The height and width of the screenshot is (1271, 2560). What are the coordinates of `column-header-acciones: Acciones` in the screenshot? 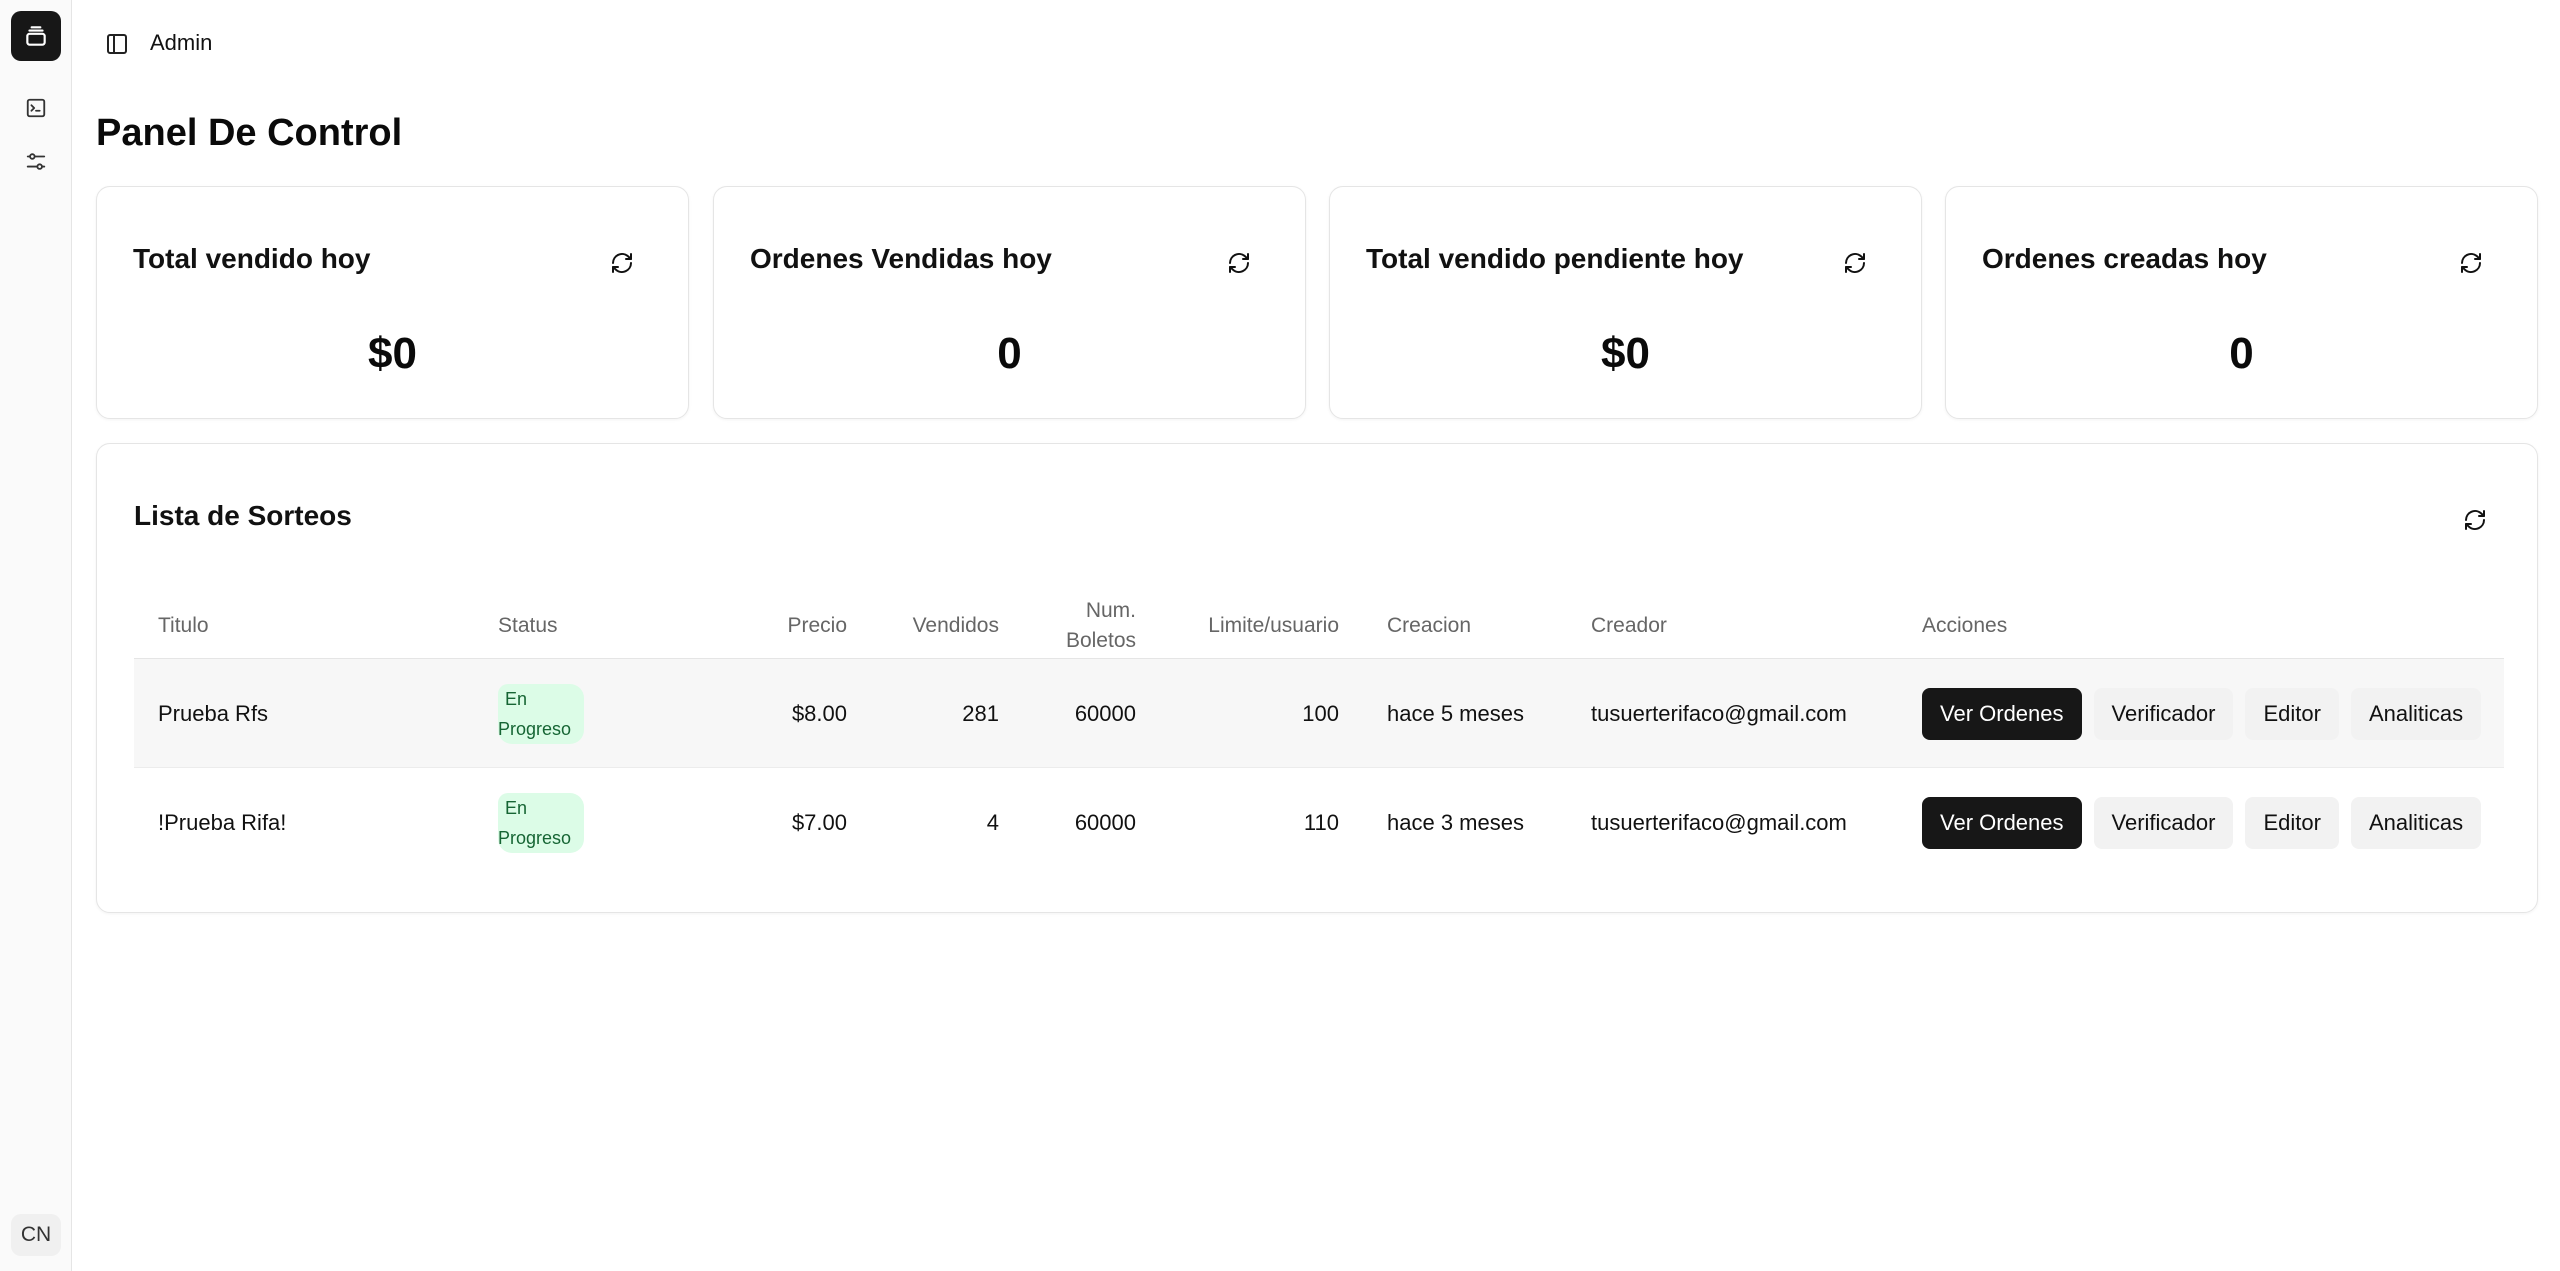 It's located at (1965, 625).